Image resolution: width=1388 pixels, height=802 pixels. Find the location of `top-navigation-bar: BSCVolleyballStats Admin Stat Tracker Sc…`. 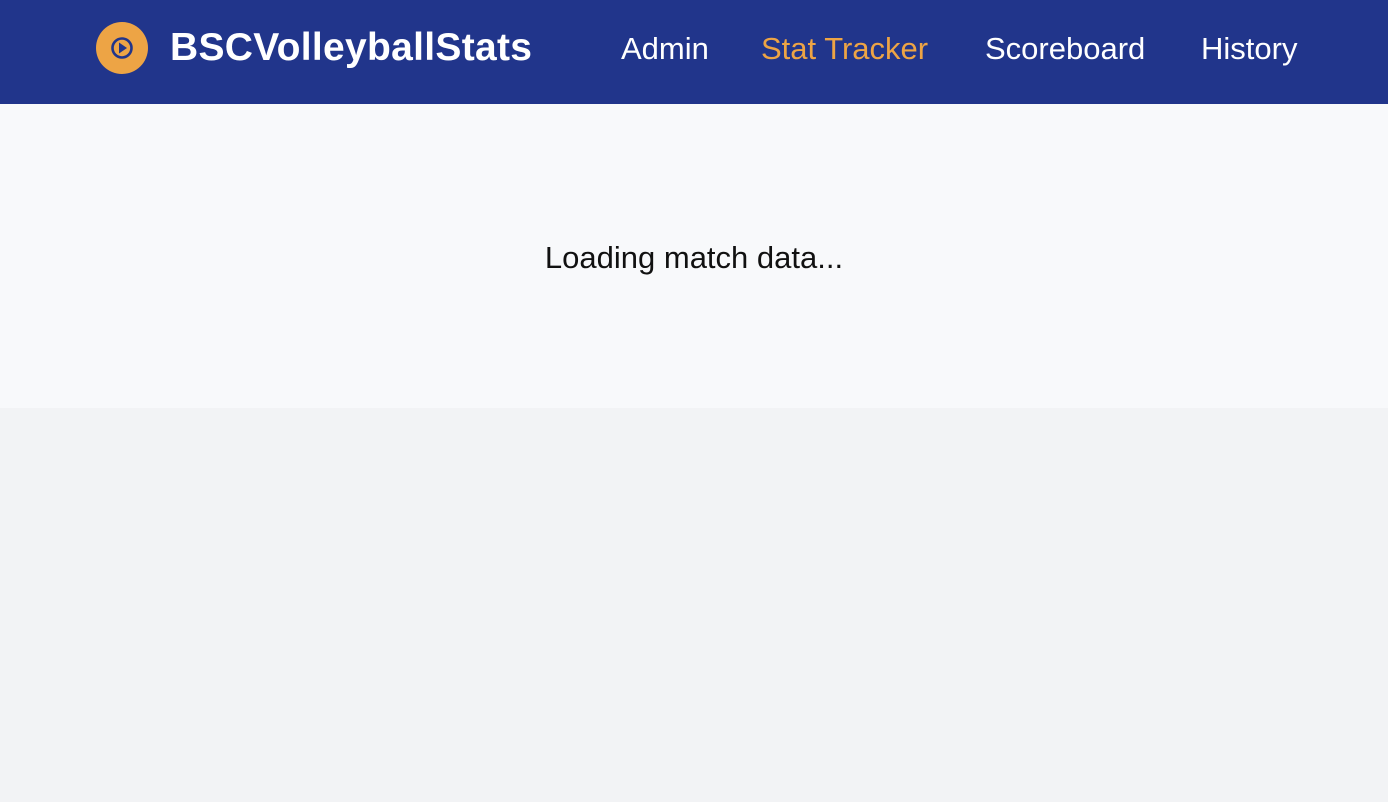

top-navigation-bar: BSCVolleyballStats Admin Stat Tracker Sc… is located at coordinates (694, 52).